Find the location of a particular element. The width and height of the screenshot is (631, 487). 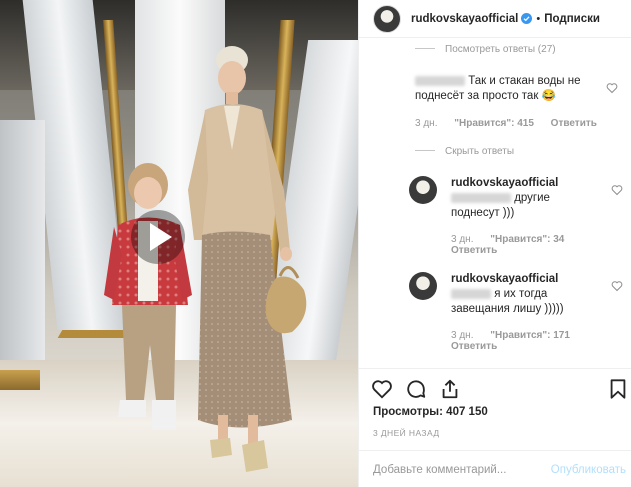

views-value: 407 150 is located at coordinates (467, 412).